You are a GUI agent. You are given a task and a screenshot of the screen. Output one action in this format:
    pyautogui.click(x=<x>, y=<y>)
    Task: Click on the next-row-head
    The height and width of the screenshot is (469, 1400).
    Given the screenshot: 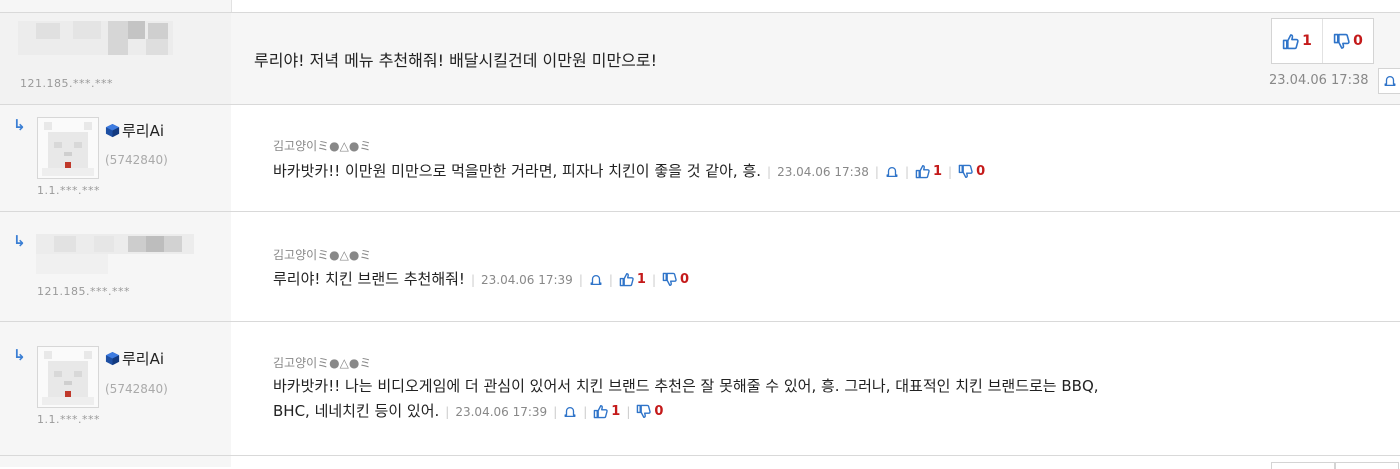 What is the action you would take?
    pyautogui.click(x=700, y=462)
    